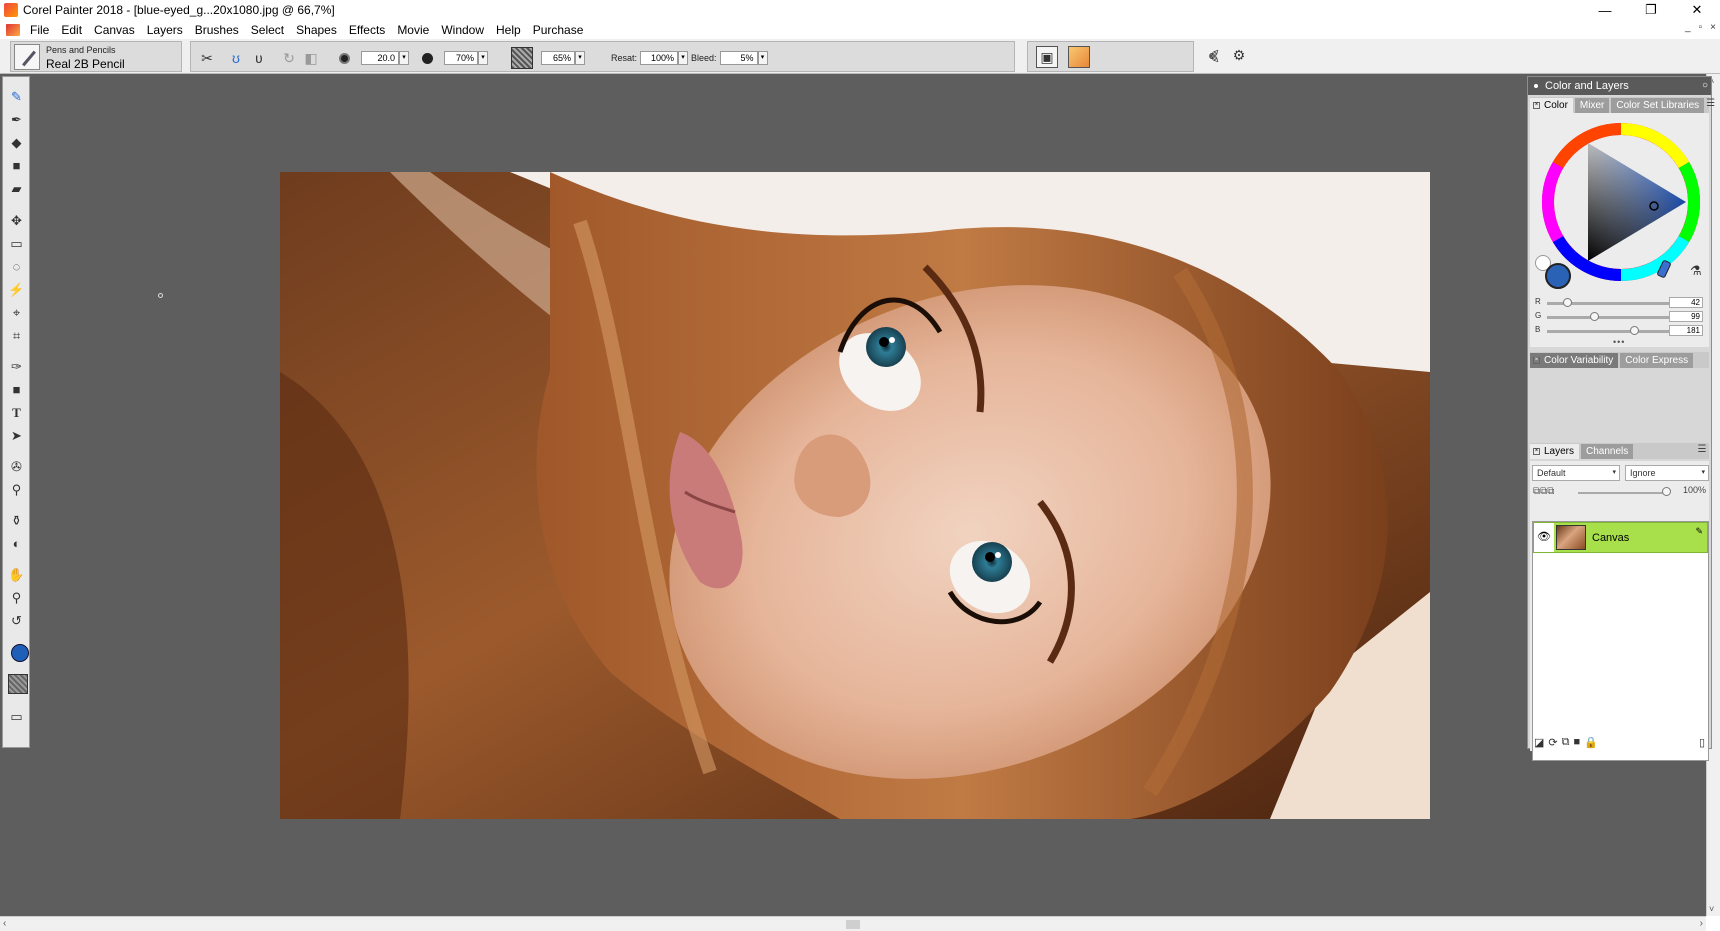 The height and width of the screenshot is (931, 1720). What do you see at coordinates (16, 266) in the screenshot?
I see `lasso-icon: ◌` at bounding box center [16, 266].